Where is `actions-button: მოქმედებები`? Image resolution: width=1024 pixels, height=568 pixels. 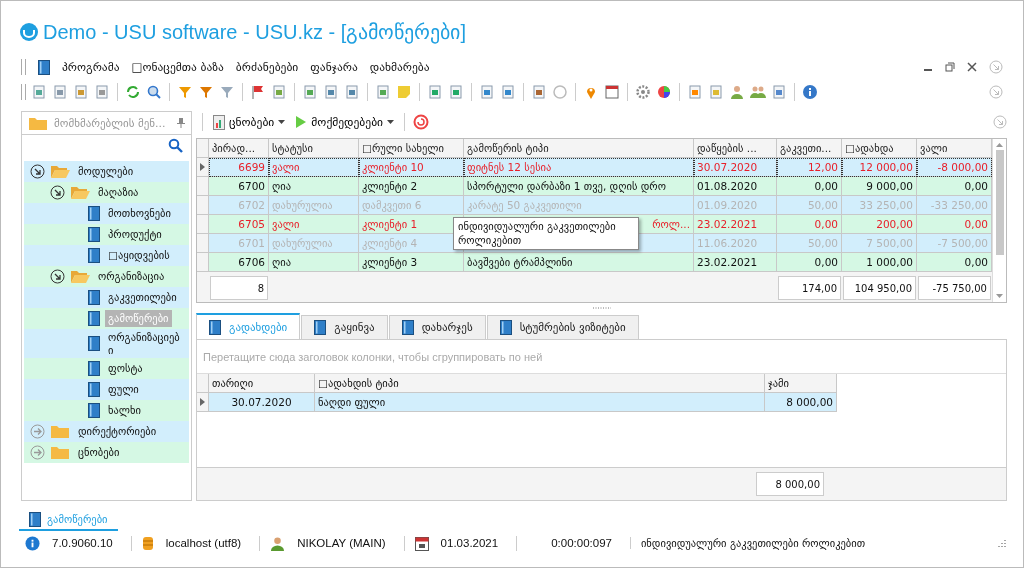
actions-button: მოქმედებები is located at coordinates (345, 122).